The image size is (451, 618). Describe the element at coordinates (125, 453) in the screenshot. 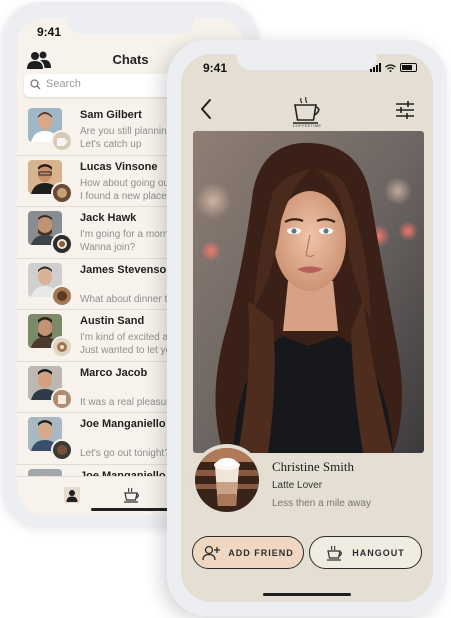

I see `chat-preview: Let's go out tonight?` at that location.